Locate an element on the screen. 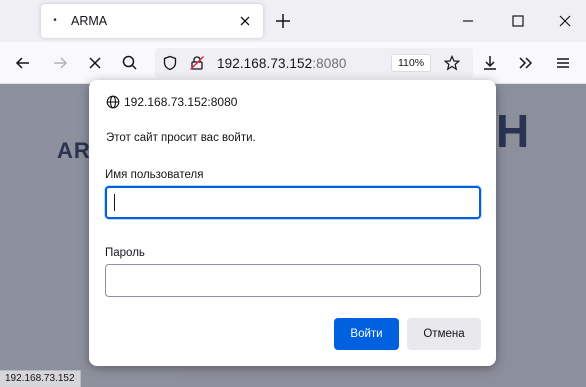 This screenshot has width=586, height=387. insecure-lock-icon is located at coordinates (197, 63).